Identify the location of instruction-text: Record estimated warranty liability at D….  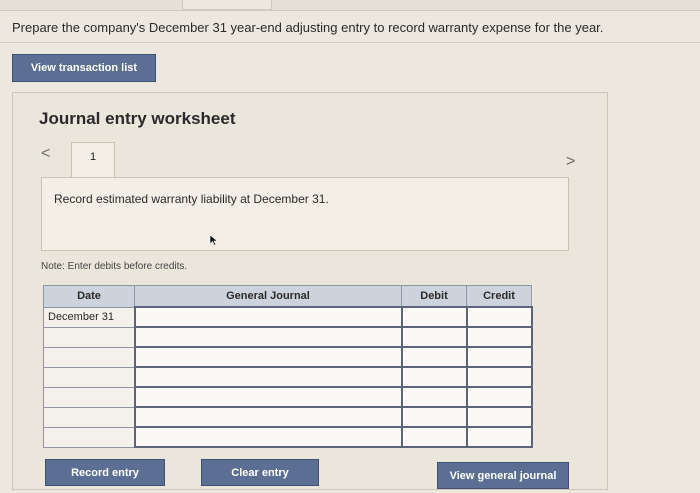
(191, 199).